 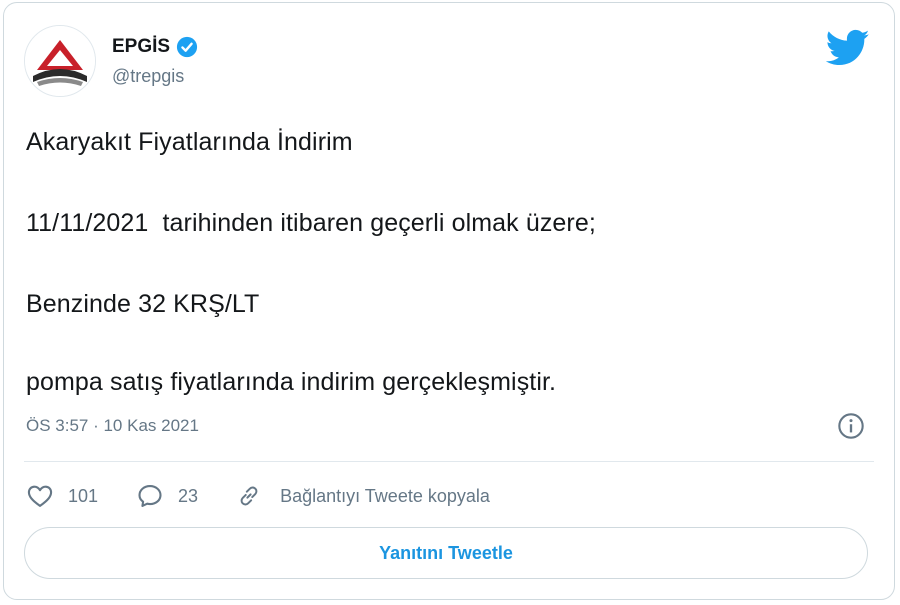 What do you see at coordinates (167, 496) in the screenshot?
I see `reply-count-button: 23` at bounding box center [167, 496].